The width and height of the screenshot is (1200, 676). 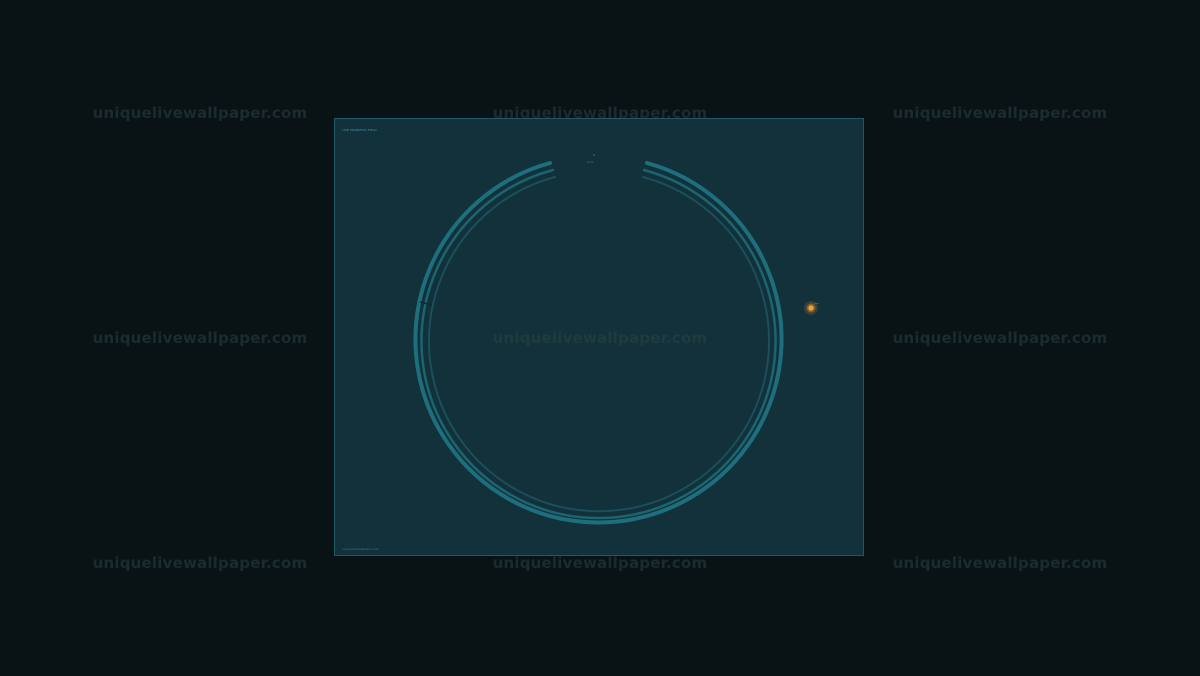 What do you see at coordinates (1000, 563) in the screenshot?
I see `watermark-bottom-right: uniquelivewallpaper.com` at bounding box center [1000, 563].